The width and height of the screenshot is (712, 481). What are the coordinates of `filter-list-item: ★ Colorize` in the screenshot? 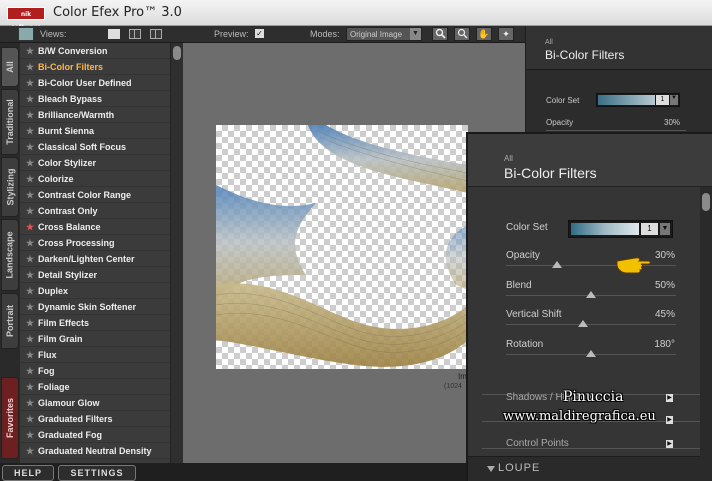 It's located at (95, 179).